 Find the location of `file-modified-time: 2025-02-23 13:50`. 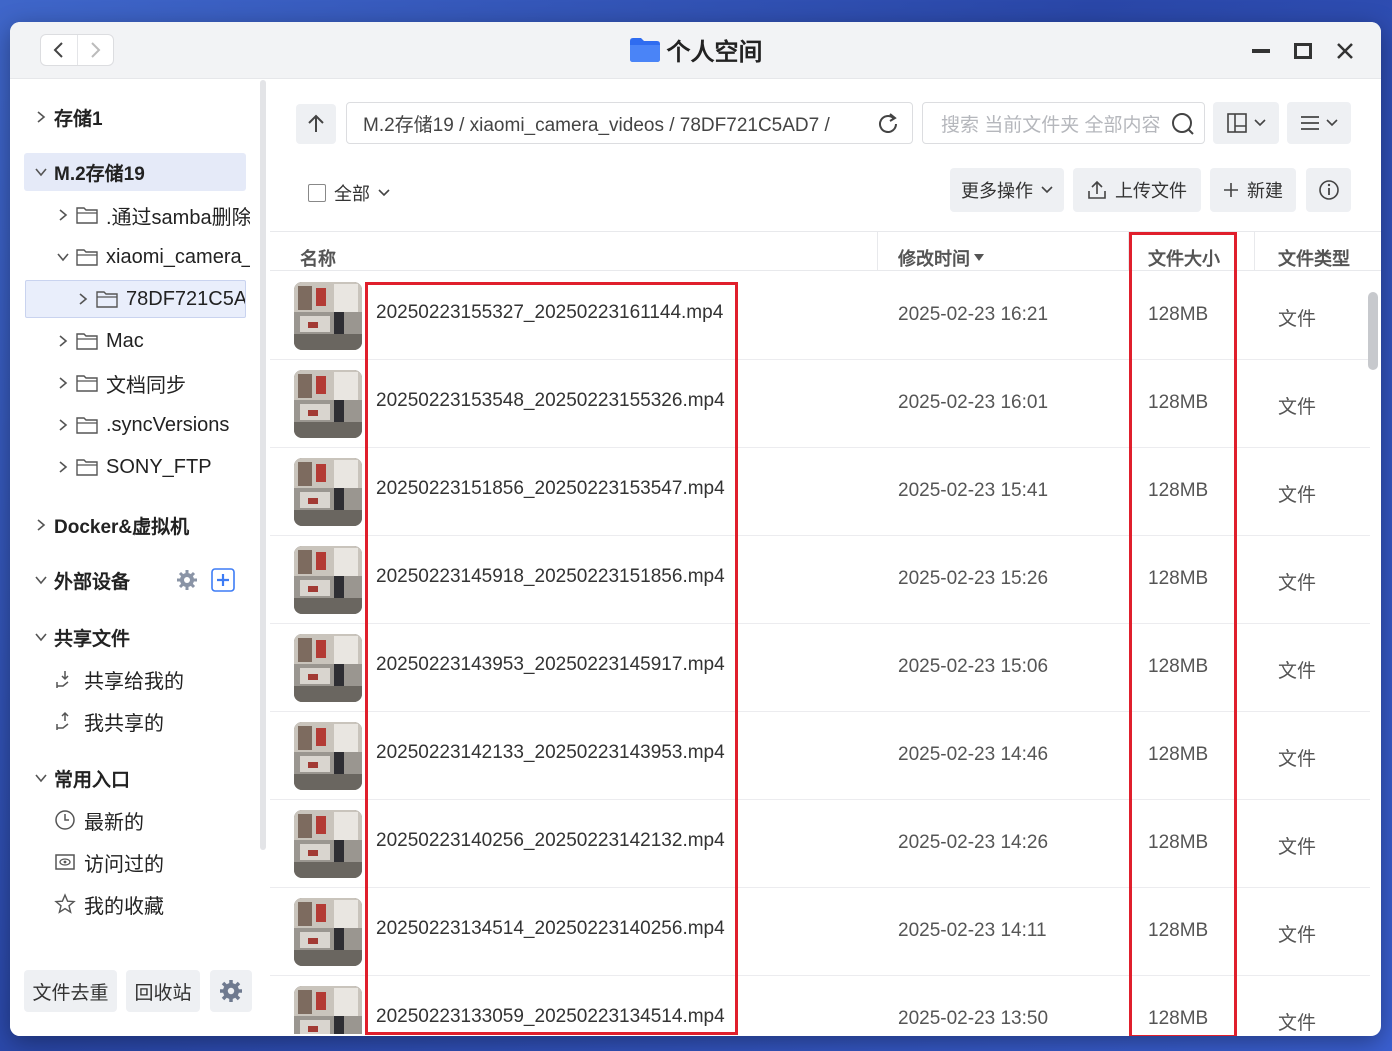

file-modified-time: 2025-02-23 13:50 is located at coordinates (973, 1018).